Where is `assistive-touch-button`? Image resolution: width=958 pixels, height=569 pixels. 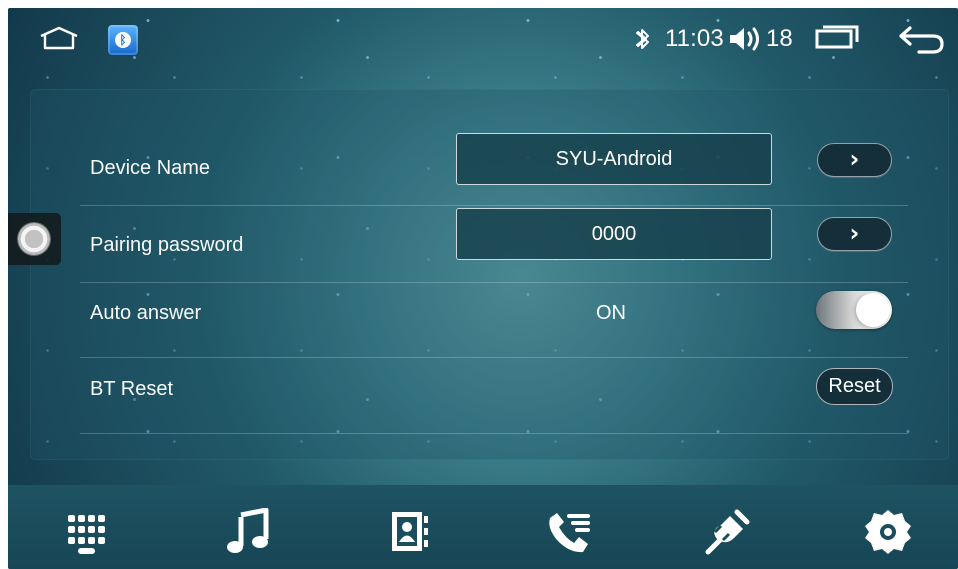 assistive-touch-button is located at coordinates (34, 239).